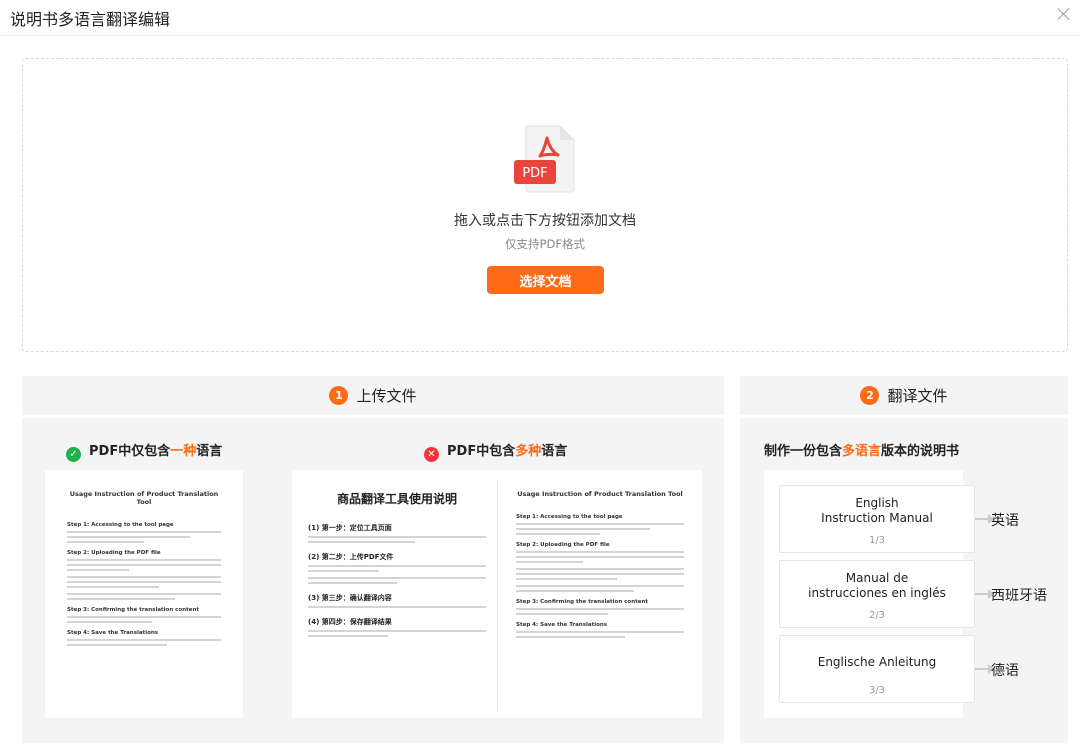  Describe the element at coordinates (350, 528) in the screenshot. I see `doc-step-cn: (1) 第一步：定位工具页面` at that location.